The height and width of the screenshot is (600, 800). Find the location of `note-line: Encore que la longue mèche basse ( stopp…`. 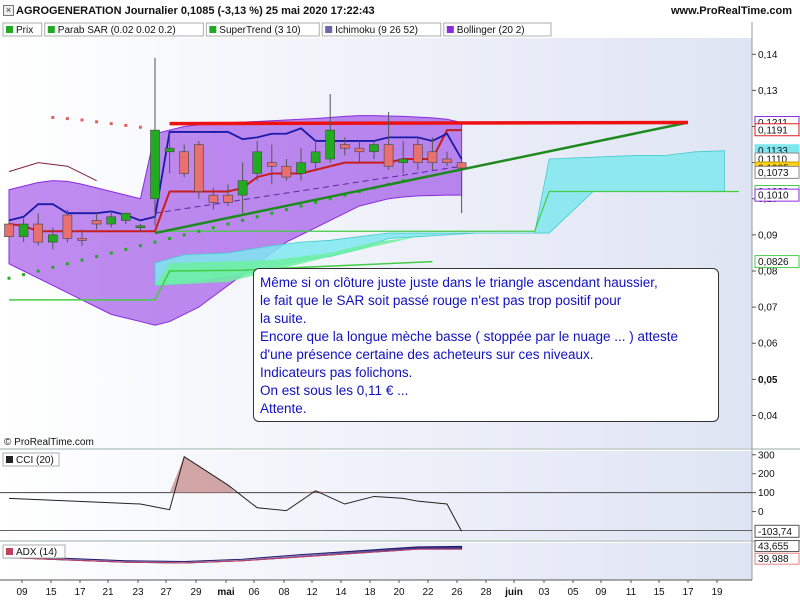

note-line: Encore que la longue mèche basse ( stopp… is located at coordinates (469, 336).